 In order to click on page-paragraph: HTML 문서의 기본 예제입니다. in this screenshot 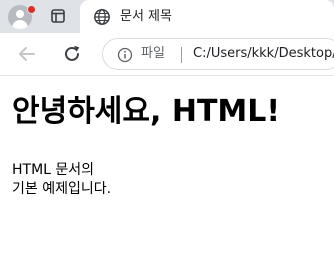, I will do `click(61, 180)`.